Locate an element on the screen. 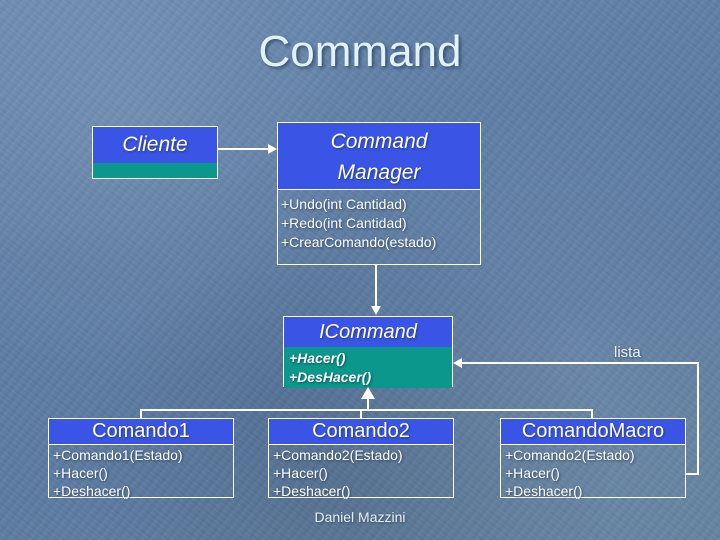  inheritance-bus is located at coordinates (366, 410).